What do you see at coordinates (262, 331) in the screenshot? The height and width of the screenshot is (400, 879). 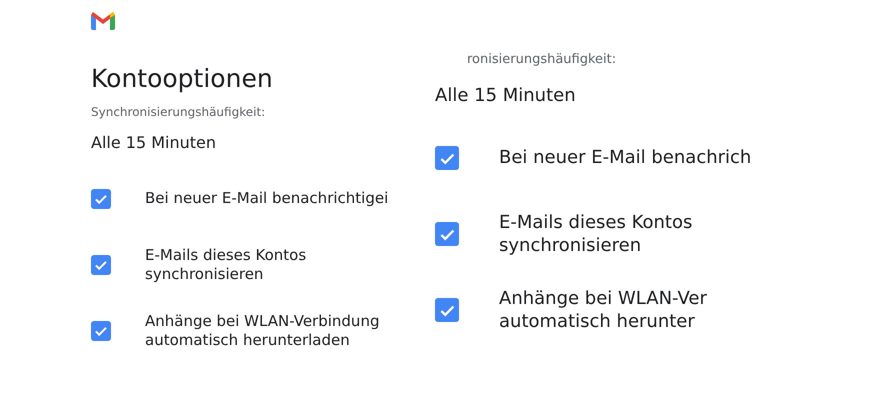 I see `option-label: Anhänge bei WLAN-Verbindung automatisch herunterladen` at bounding box center [262, 331].